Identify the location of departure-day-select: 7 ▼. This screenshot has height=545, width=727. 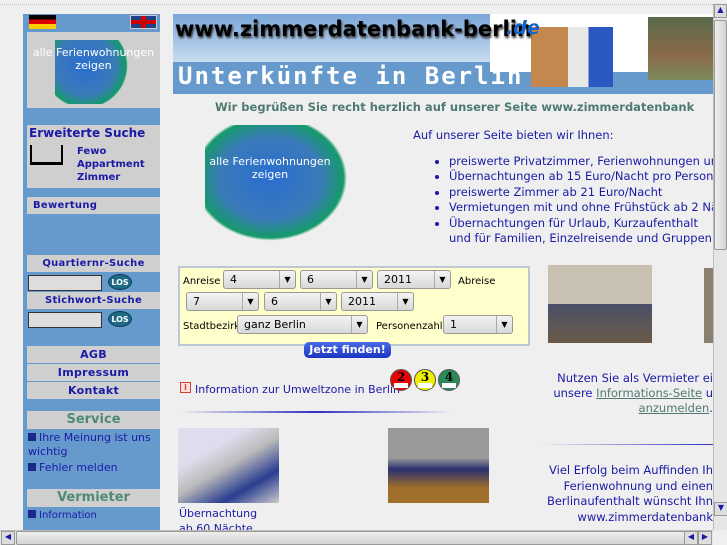
(222, 301).